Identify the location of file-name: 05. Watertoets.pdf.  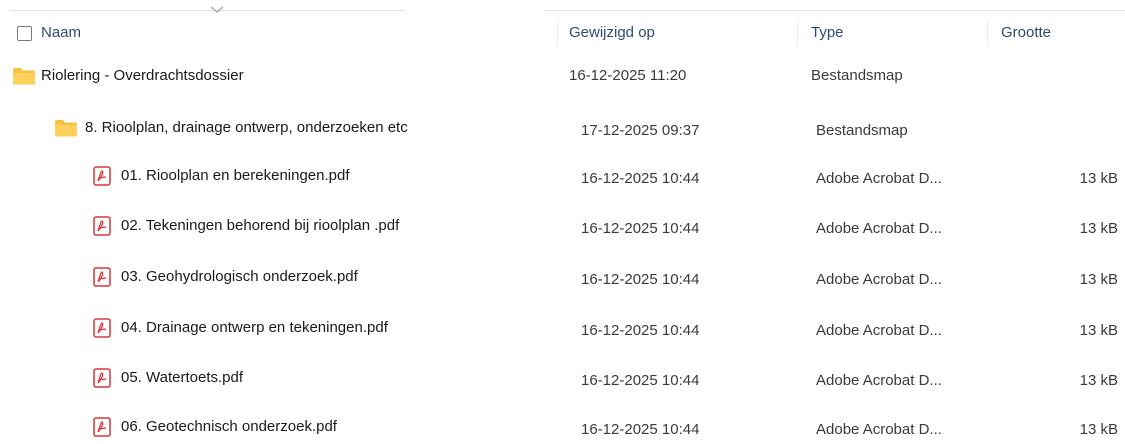
(182, 377).